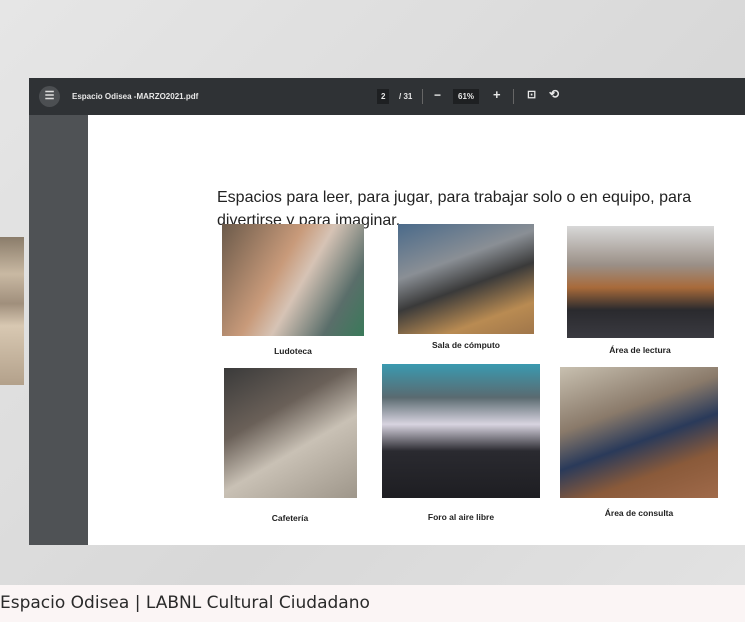 The image size is (745, 622). I want to click on rotate-icon: ⟲, so click(554, 94).